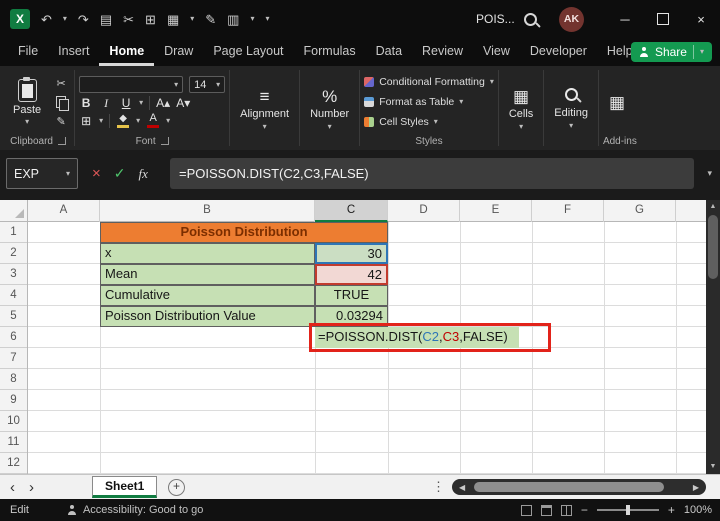 This screenshot has height=521, width=720. What do you see at coordinates (713, 337) in the screenshot?
I see `vertical-scrollbar: ▲ ▼` at bounding box center [713, 337].